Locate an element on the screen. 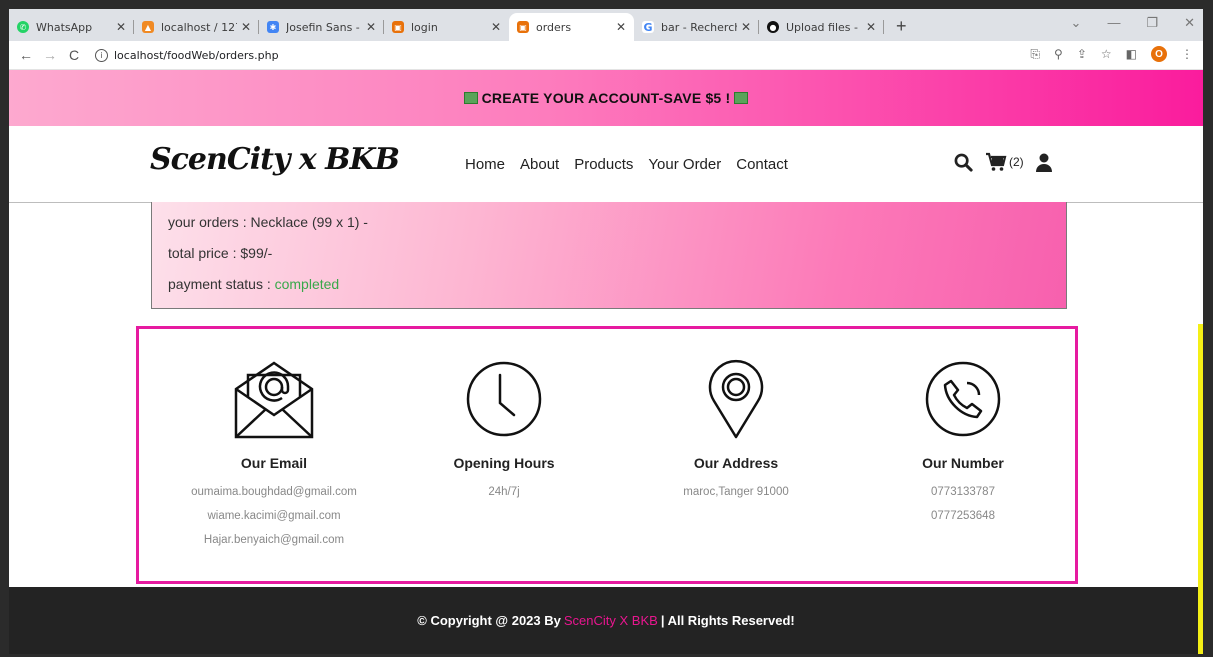 The height and width of the screenshot is (657, 1213). window-controls: ⌄ — ❐ ✕ is located at coordinates (1133, 23).